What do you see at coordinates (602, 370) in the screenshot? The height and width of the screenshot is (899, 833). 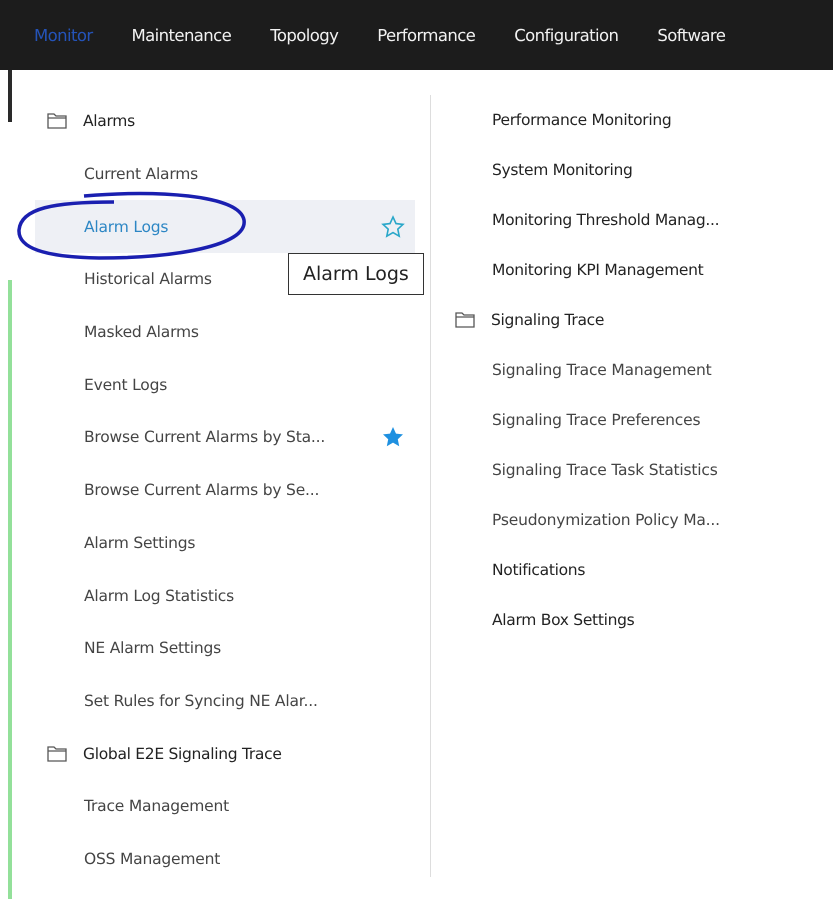 I see `menu-item: Signaling Trace Management` at bounding box center [602, 370].